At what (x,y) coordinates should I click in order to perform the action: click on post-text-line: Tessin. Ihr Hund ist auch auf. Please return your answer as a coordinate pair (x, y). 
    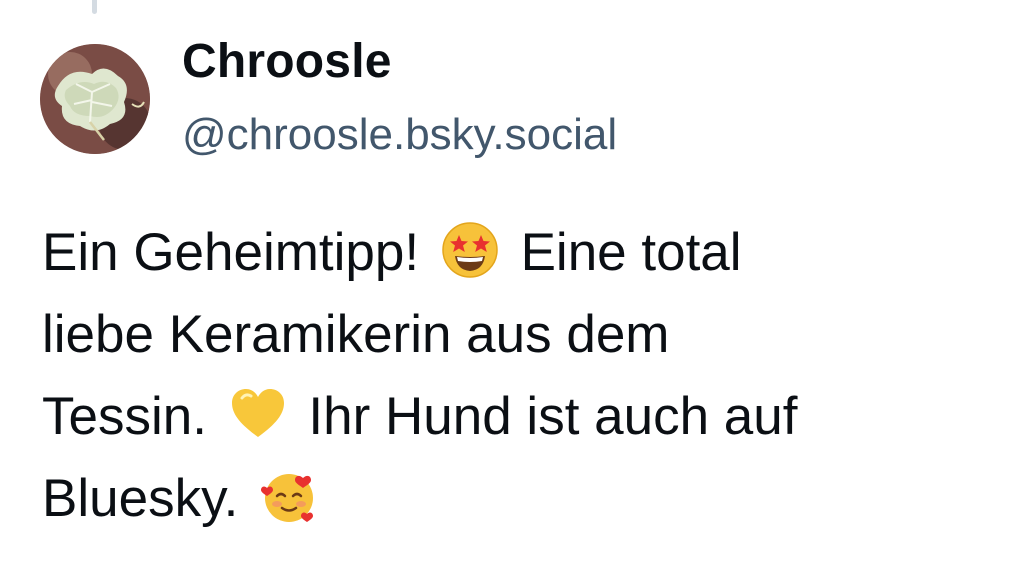
    Looking at the image, I should click on (522, 417).